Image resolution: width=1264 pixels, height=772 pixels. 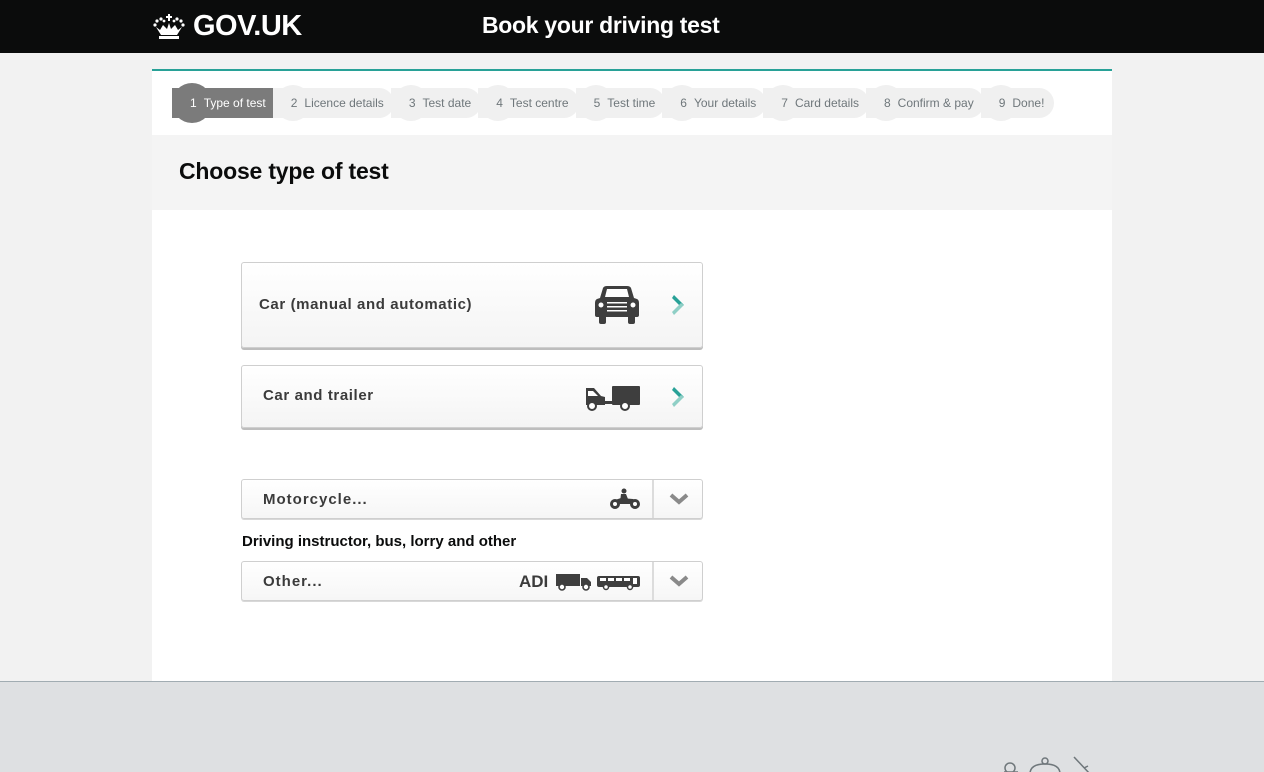 What do you see at coordinates (472, 581) in the screenshot?
I see `other-test-select: Other... ADI` at bounding box center [472, 581].